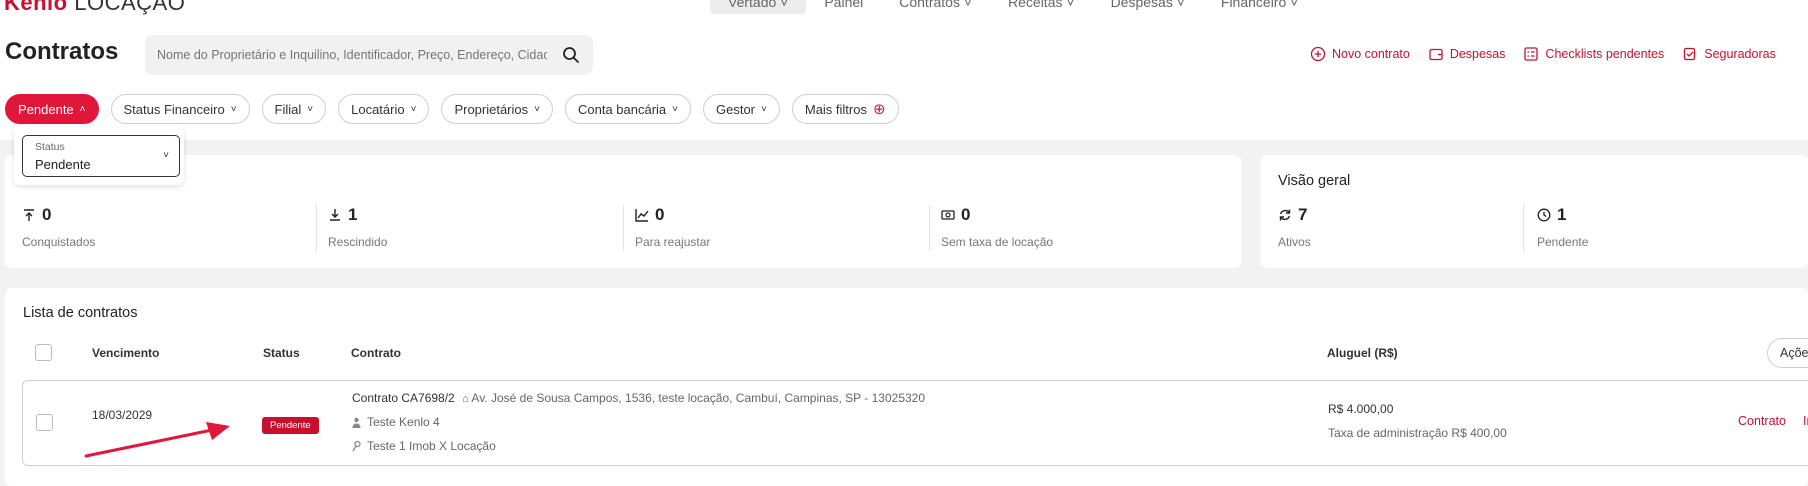 The height and width of the screenshot is (486, 1808). Describe the element at coordinates (1285, 215) in the screenshot. I see `refresh-icon` at that location.